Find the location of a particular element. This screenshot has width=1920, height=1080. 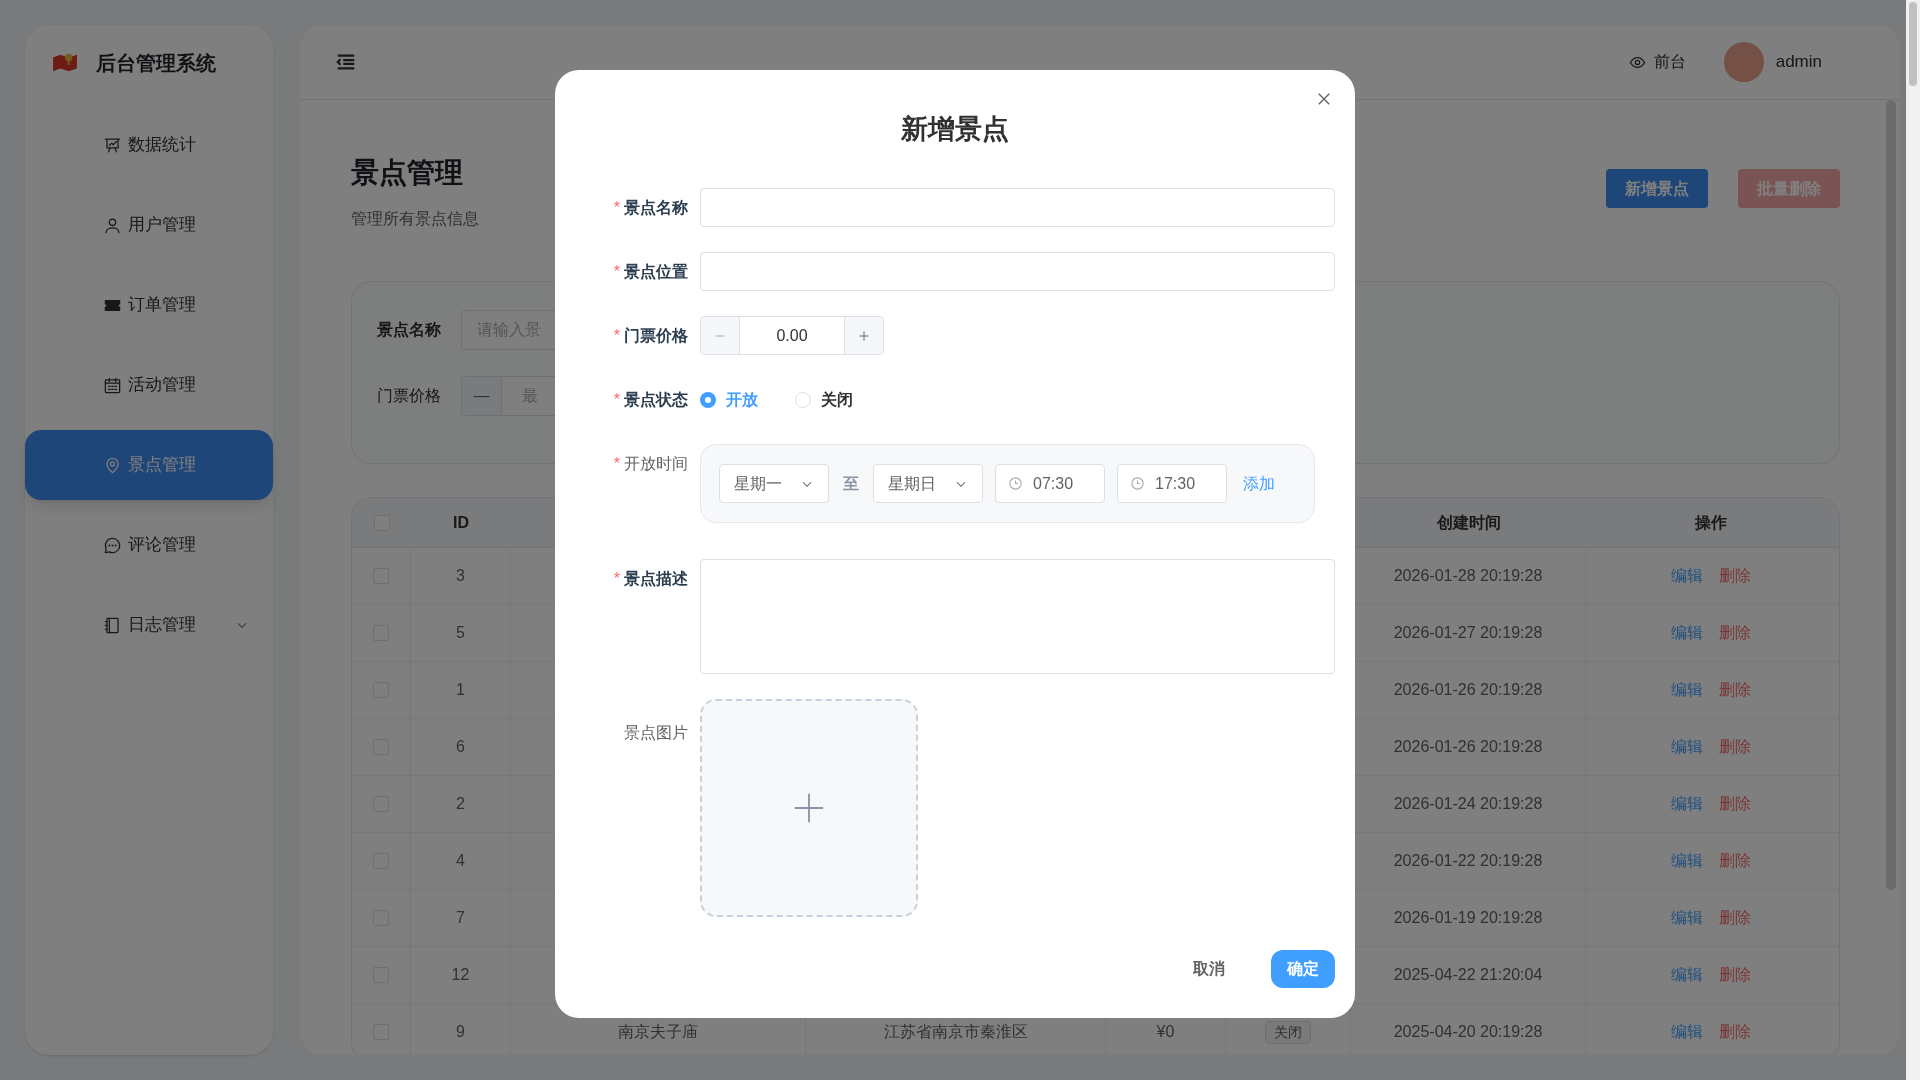

calendar-icon is located at coordinates (112, 385).